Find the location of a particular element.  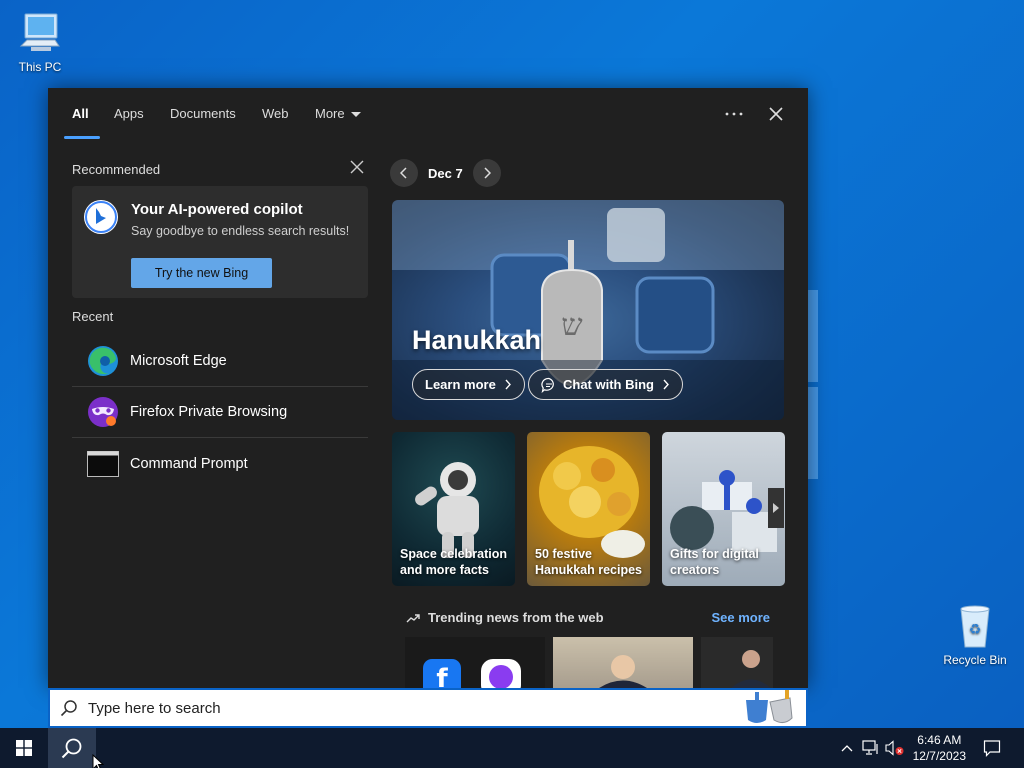

tab-more-label: More is located at coordinates (330, 113).